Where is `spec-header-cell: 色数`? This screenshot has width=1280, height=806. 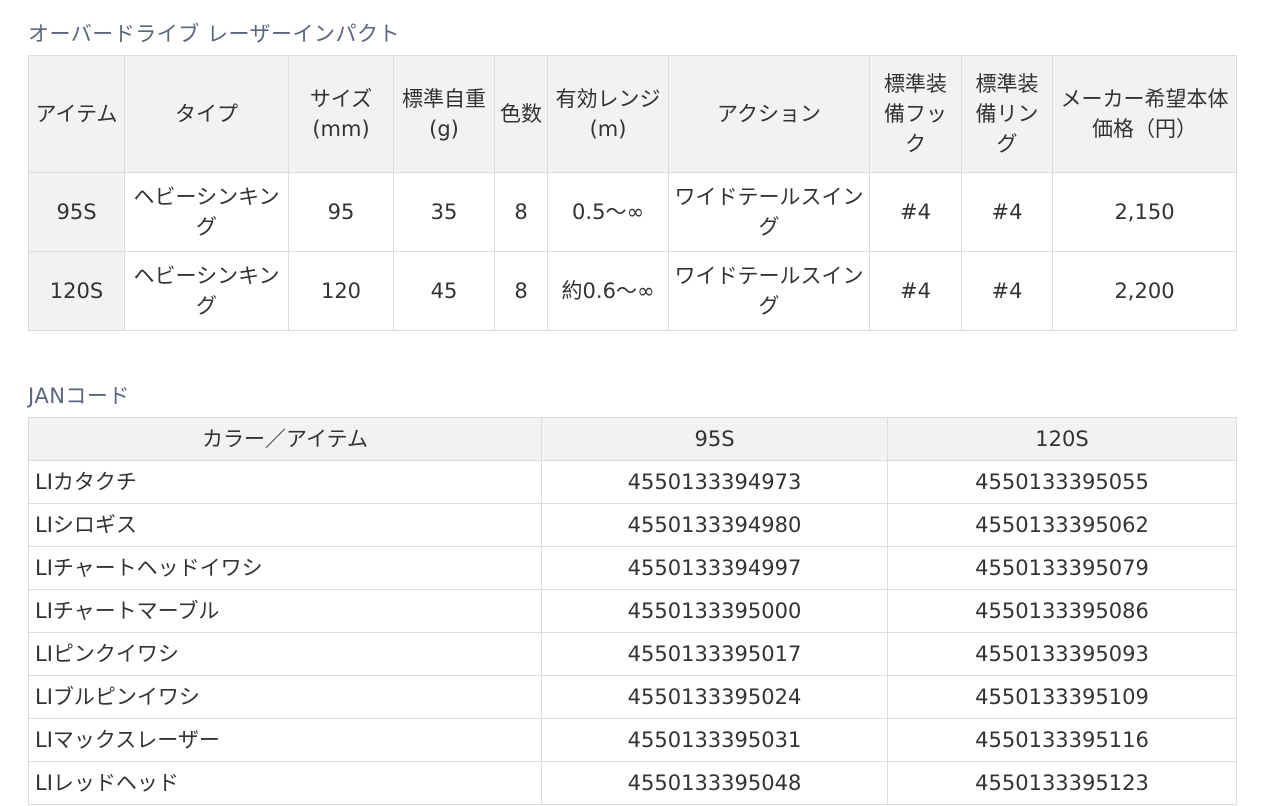 spec-header-cell: 色数 is located at coordinates (521, 114).